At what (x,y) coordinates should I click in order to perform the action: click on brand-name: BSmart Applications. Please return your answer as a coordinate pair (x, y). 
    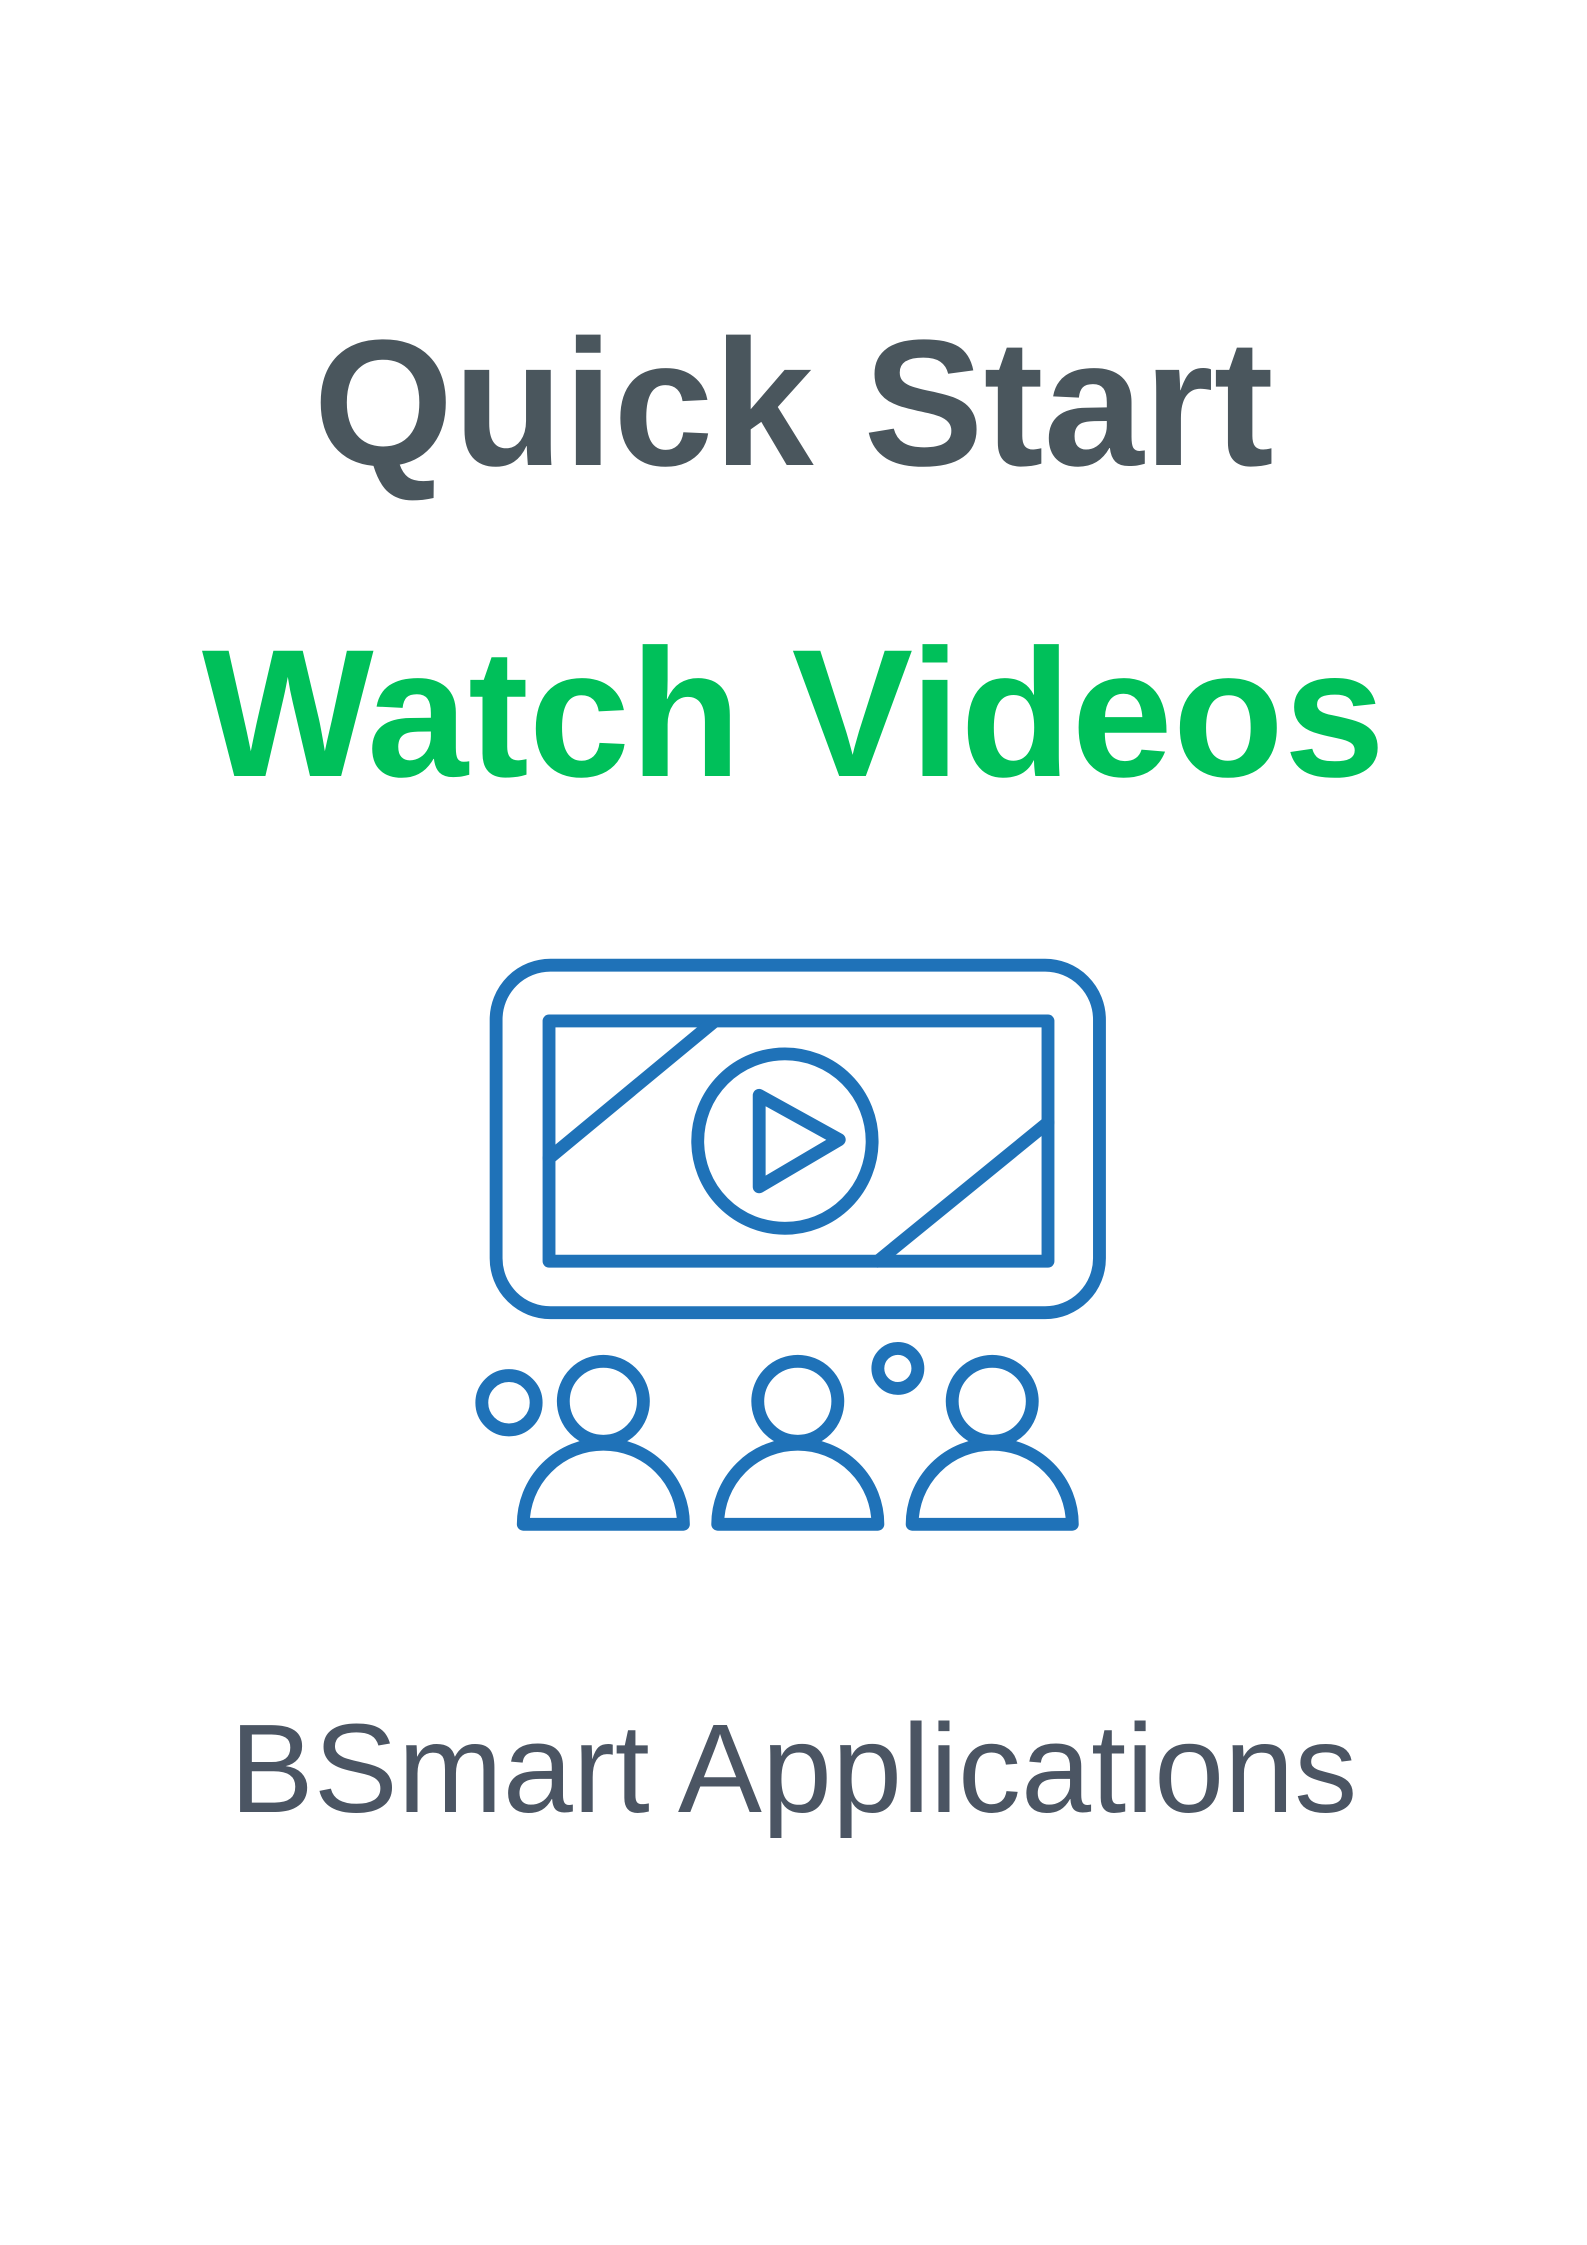
    Looking at the image, I should click on (793, 1768).